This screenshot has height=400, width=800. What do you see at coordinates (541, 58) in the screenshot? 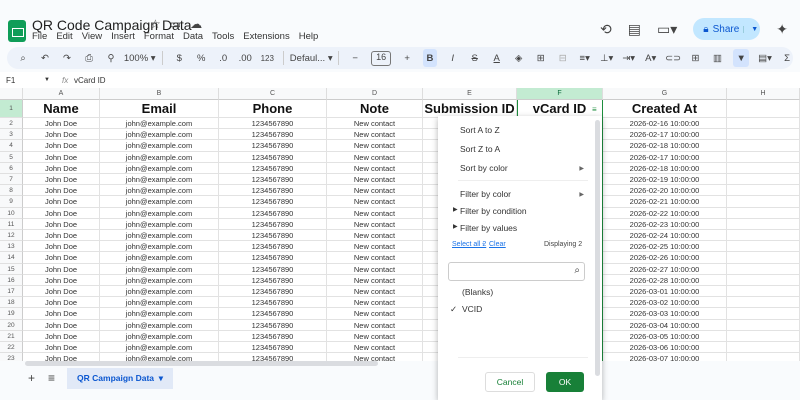
I see `borders-icon: ⊞` at bounding box center [541, 58].